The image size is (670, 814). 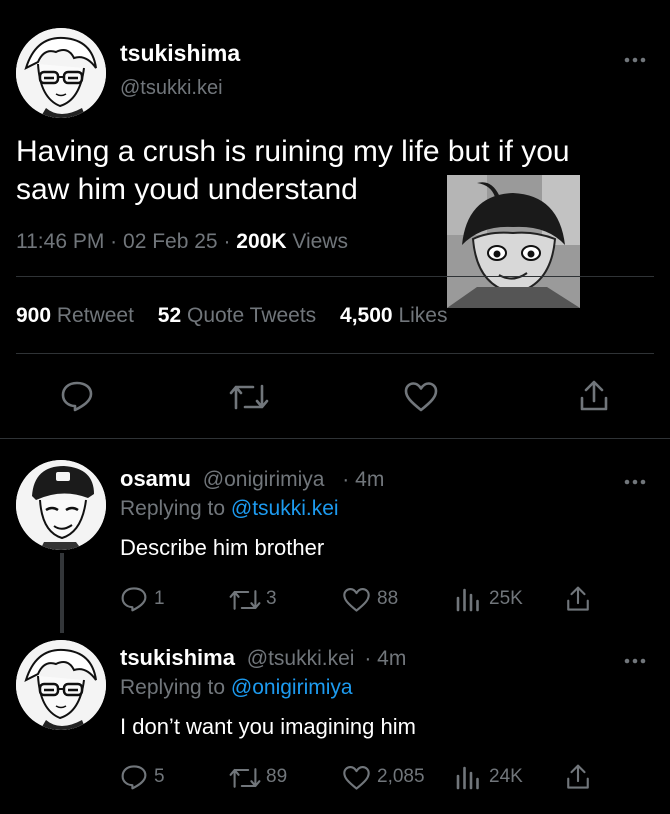 I want to click on retweet-count: 89, so click(x=277, y=776).